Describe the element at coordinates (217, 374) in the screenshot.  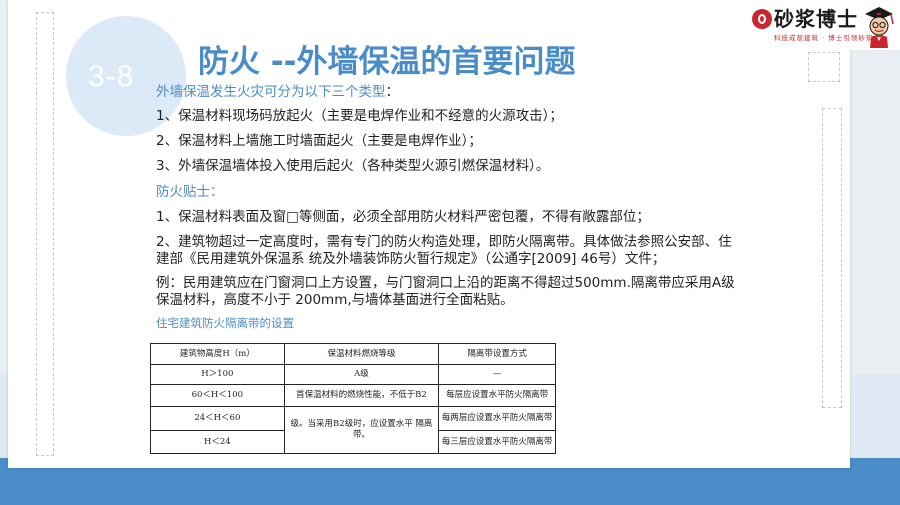
I see `table-cell: H＞100` at that location.